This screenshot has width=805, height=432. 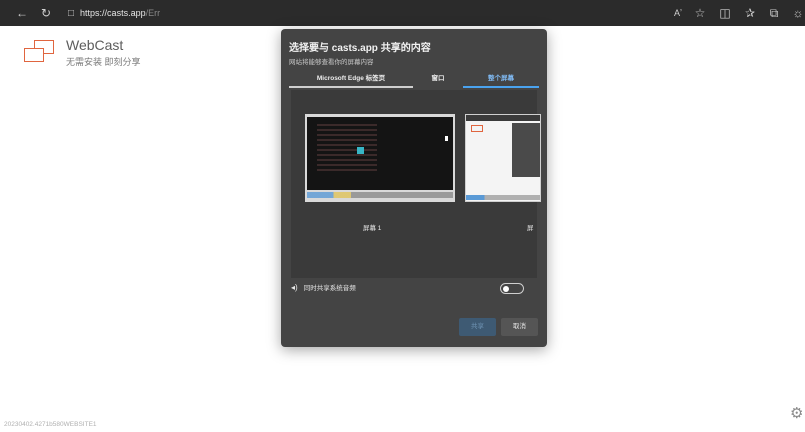 I want to click on address-bar: □ https://casts.app/Err, so click(x=114, y=13).